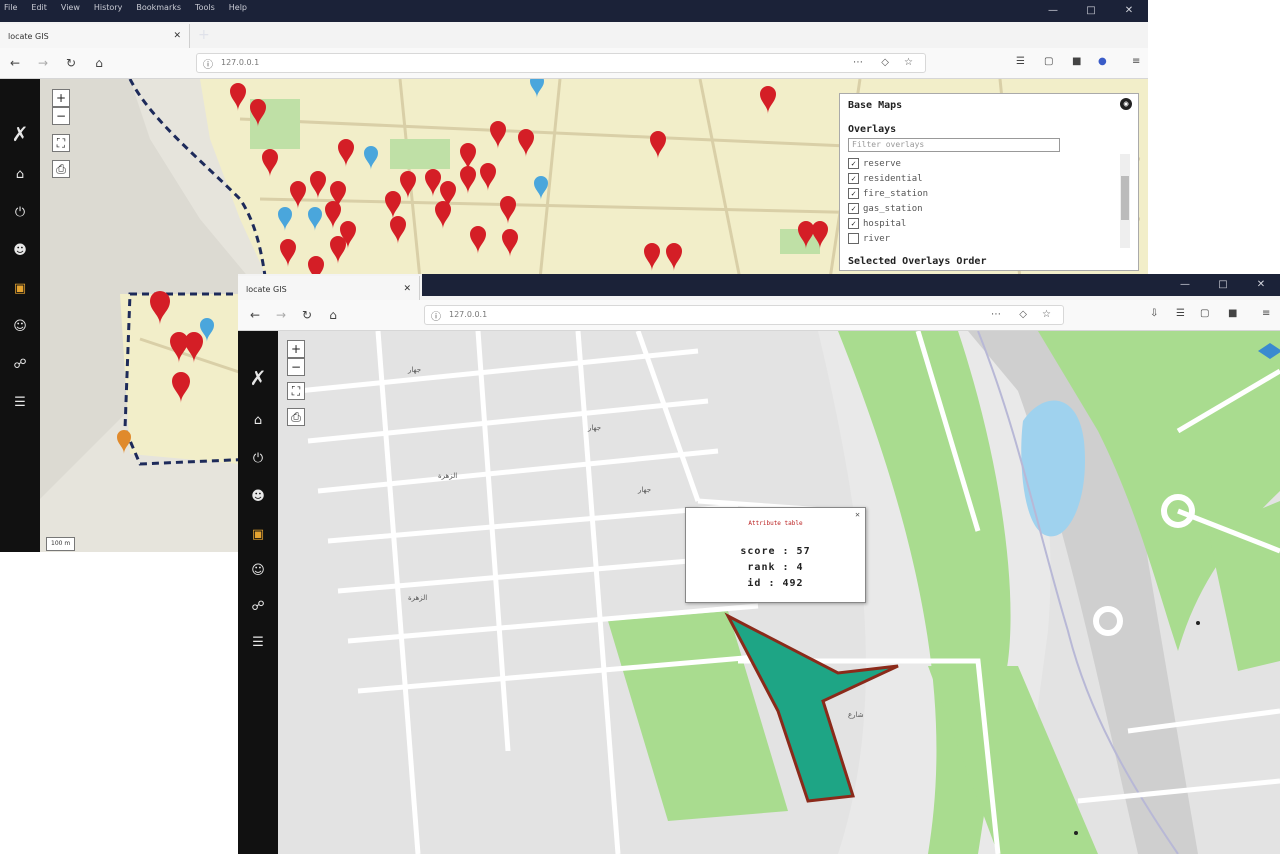 The height and width of the screenshot is (854, 1280). Describe the element at coordinates (984, 163) in the screenshot. I see `overlay-item: ✓ reserve` at that location.